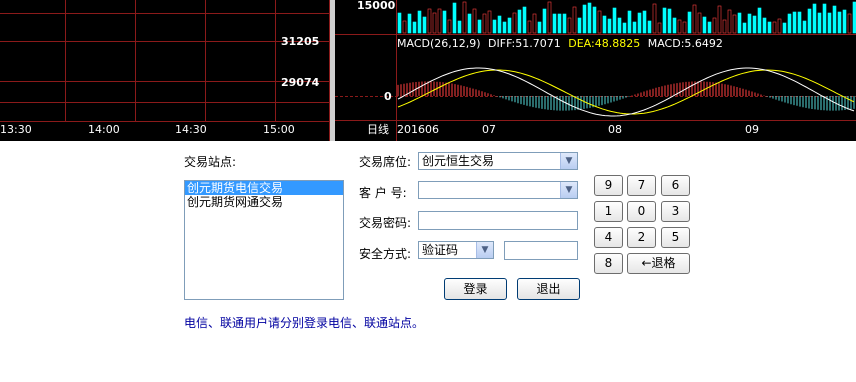  Describe the element at coordinates (608, 185) in the screenshot. I see `keypad-key: 9` at that location.